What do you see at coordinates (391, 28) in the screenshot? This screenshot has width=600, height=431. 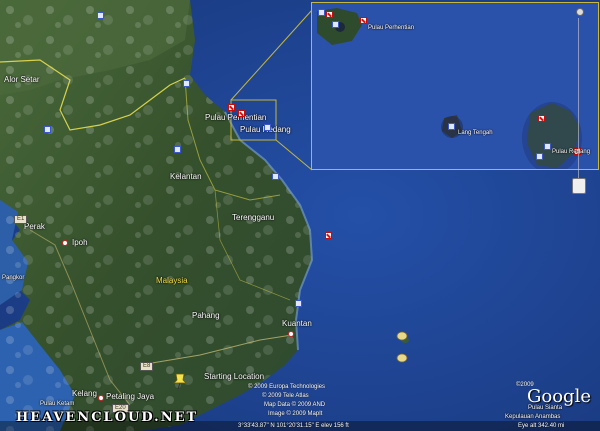 I see `inset-label-perhentian: Pulau Perhentian` at bounding box center [391, 28].